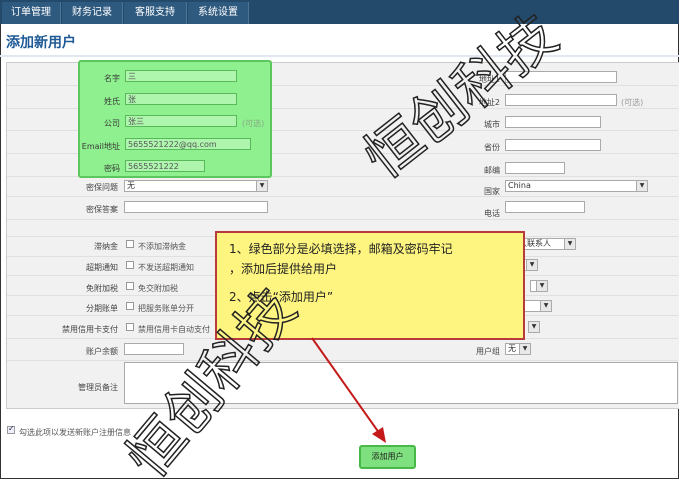  I want to click on add-user-button: 添加用户, so click(387, 457).